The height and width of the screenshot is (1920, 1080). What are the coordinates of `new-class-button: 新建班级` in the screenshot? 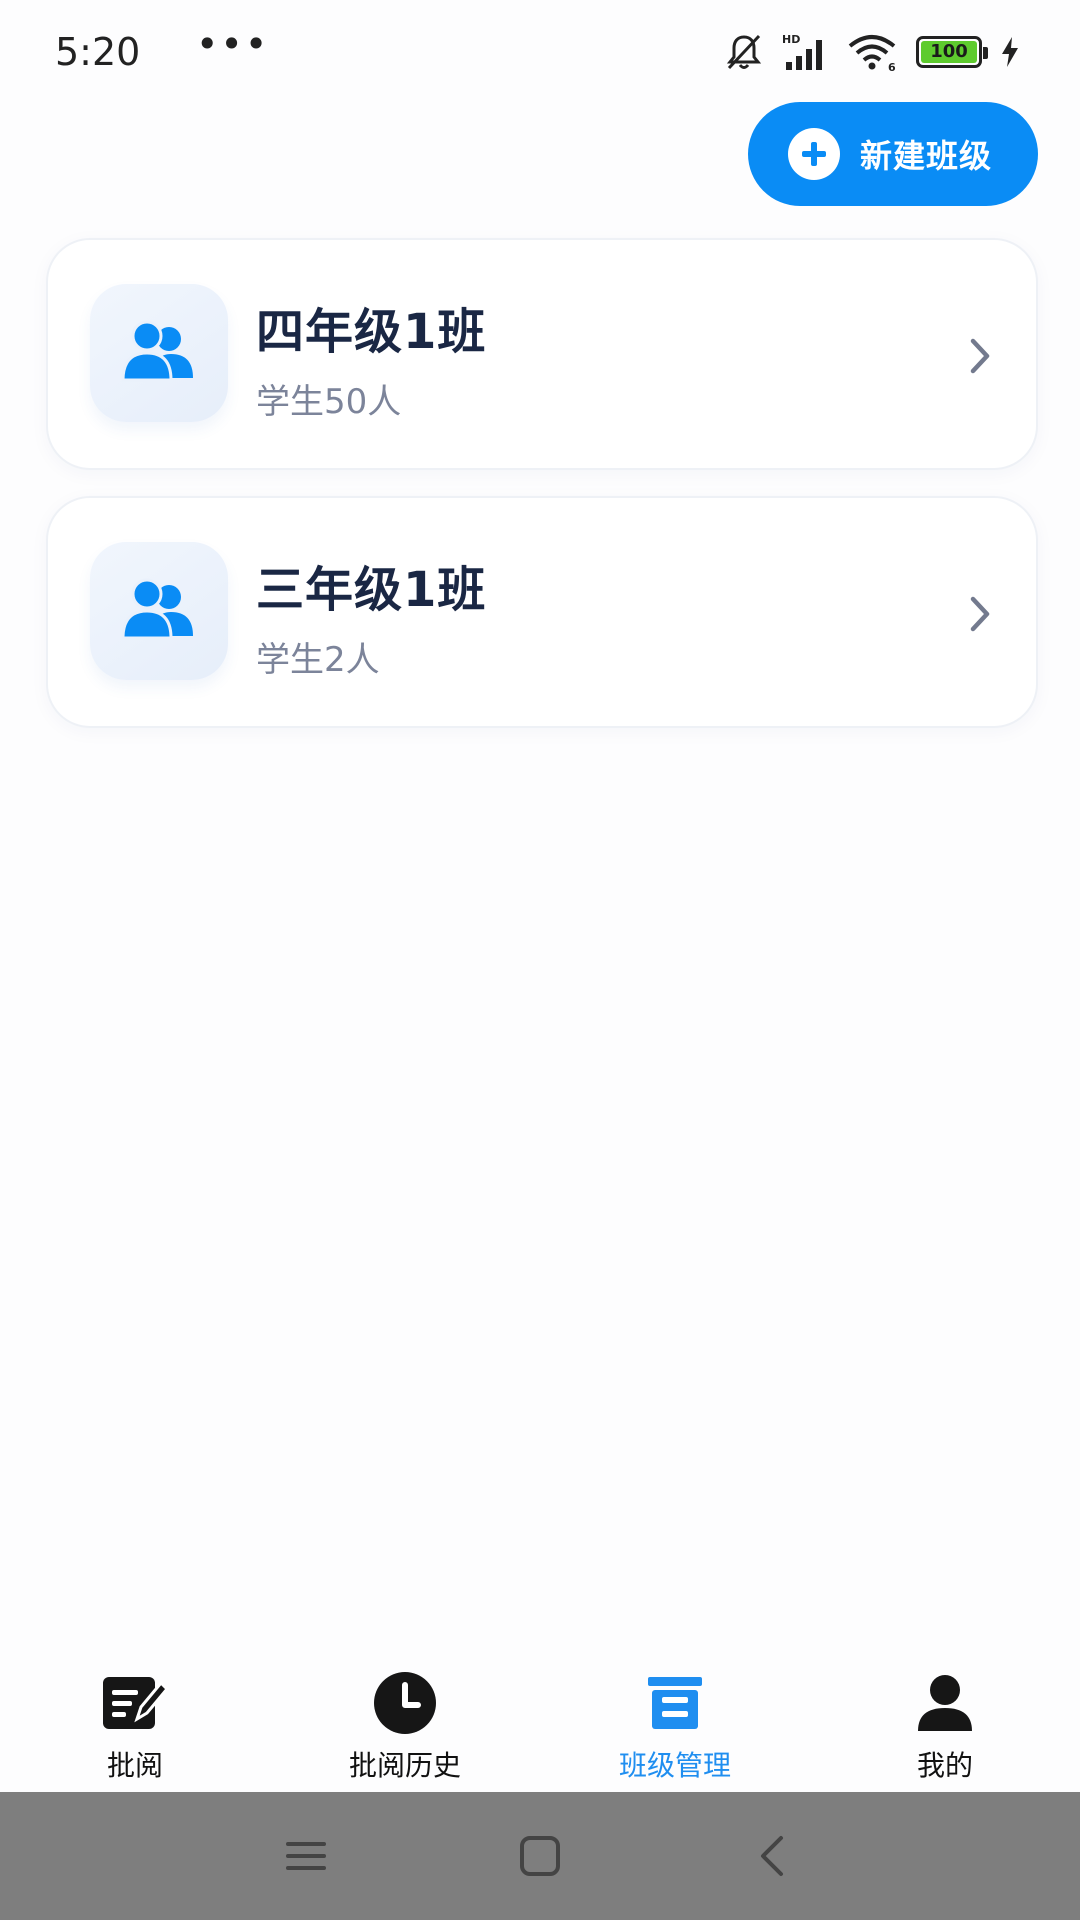 It's located at (893, 154).